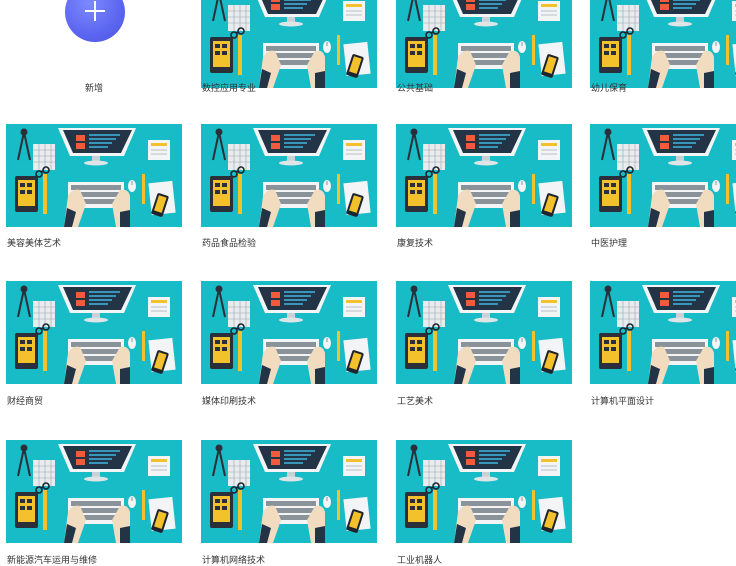  What do you see at coordinates (34, 244) in the screenshot?
I see `course-name: 美容美体艺术` at bounding box center [34, 244].